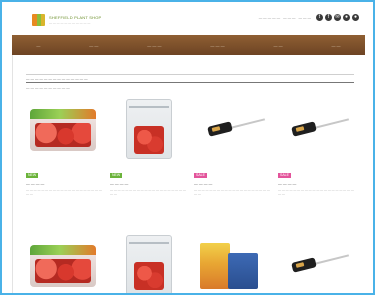 Image resolution: width=375 pixels, height=295 pixels. I want to click on cart-icon: ●, so click(346, 17).